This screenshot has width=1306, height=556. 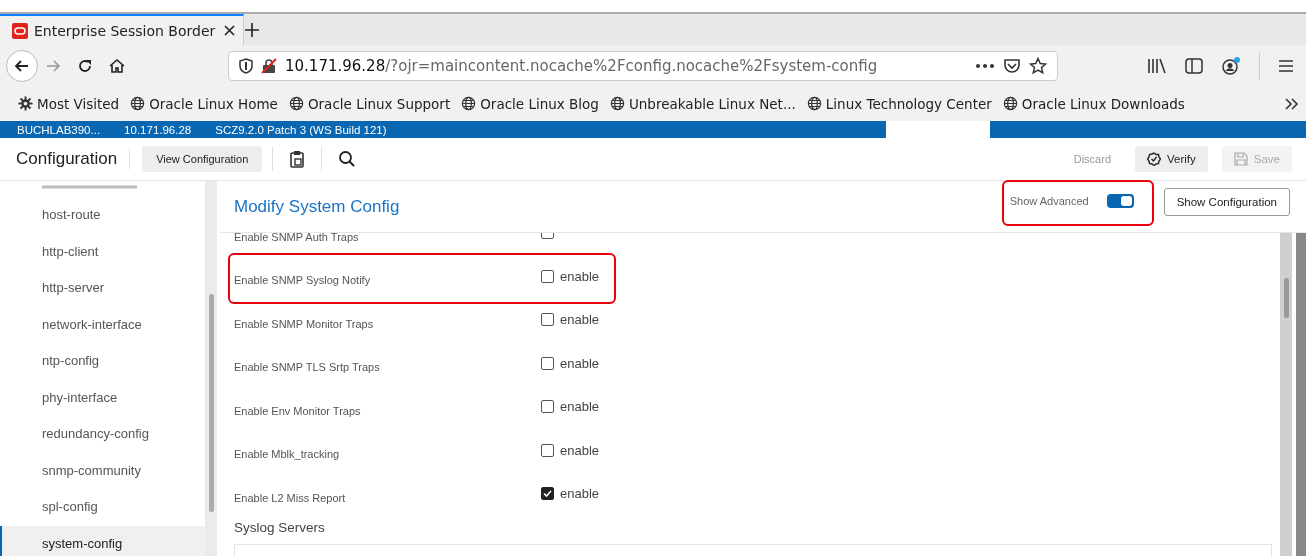 What do you see at coordinates (369, 103) in the screenshot?
I see `bookmark-link: Oracle Linux Support` at bounding box center [369, 103].